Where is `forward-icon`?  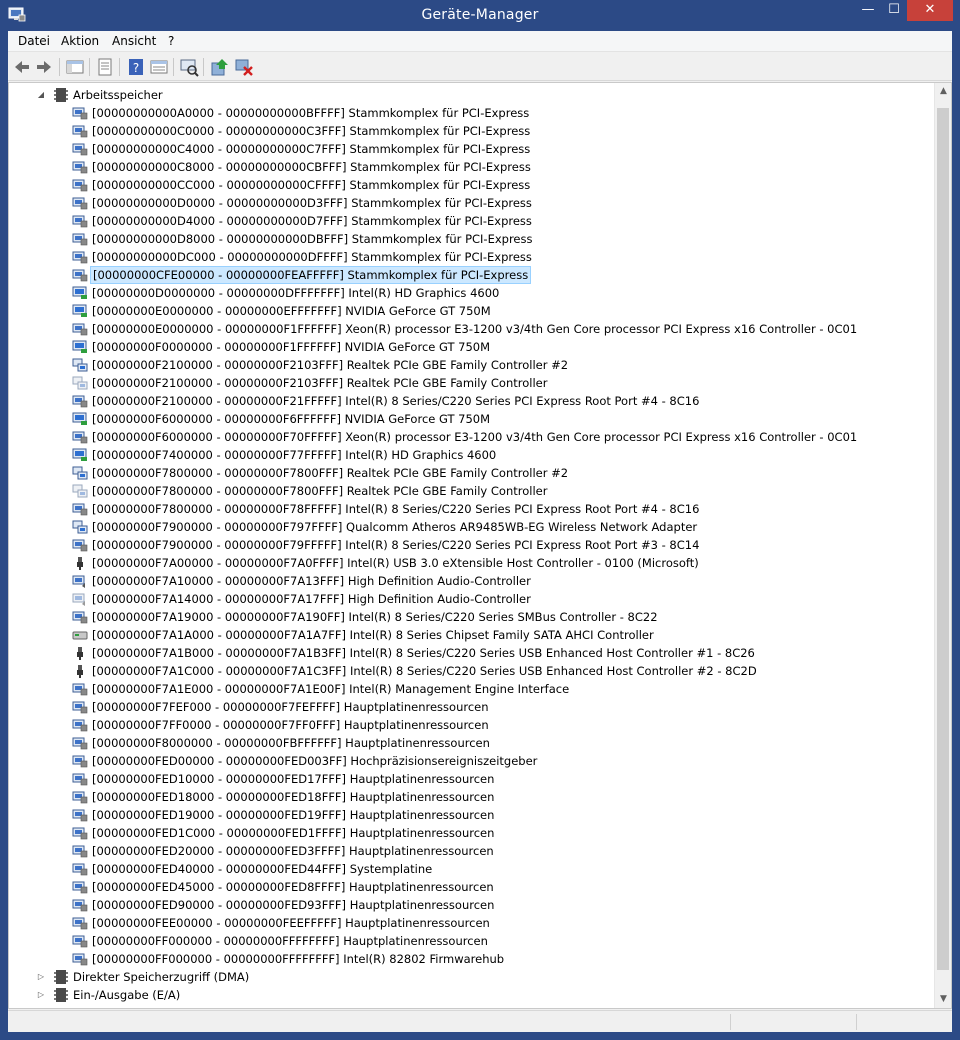 forward-icon is located at coordinates (44, 67).